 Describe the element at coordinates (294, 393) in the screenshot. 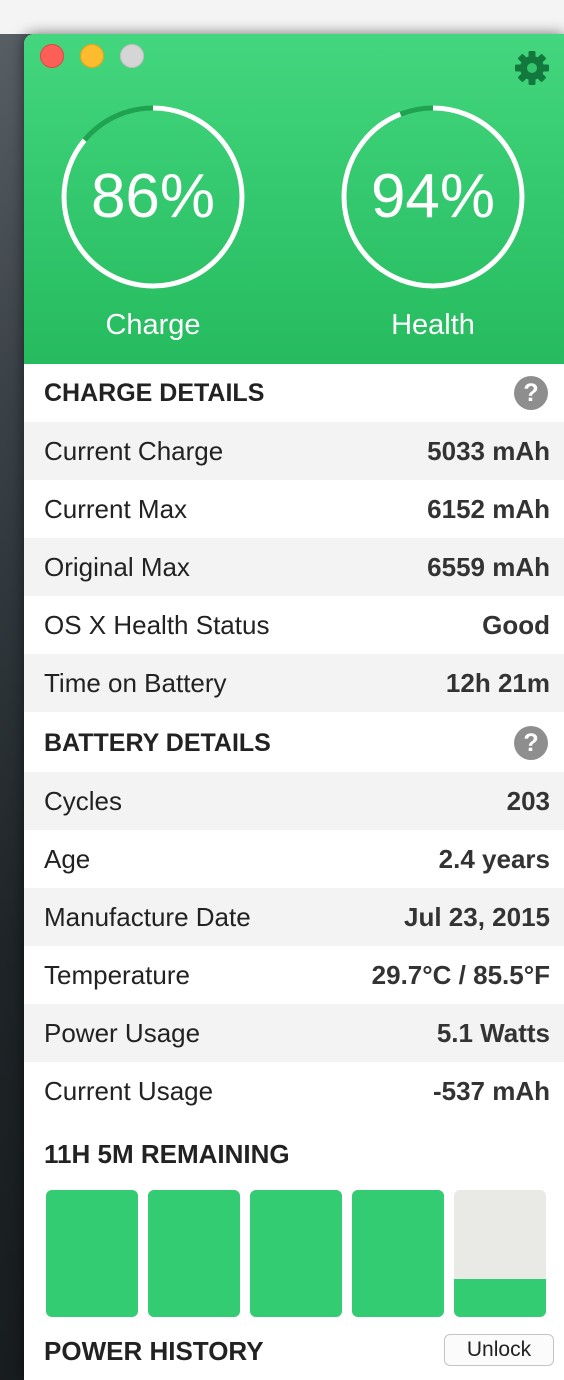

I see `charge-details-header: CHARGE DETAILS ?` at that location.